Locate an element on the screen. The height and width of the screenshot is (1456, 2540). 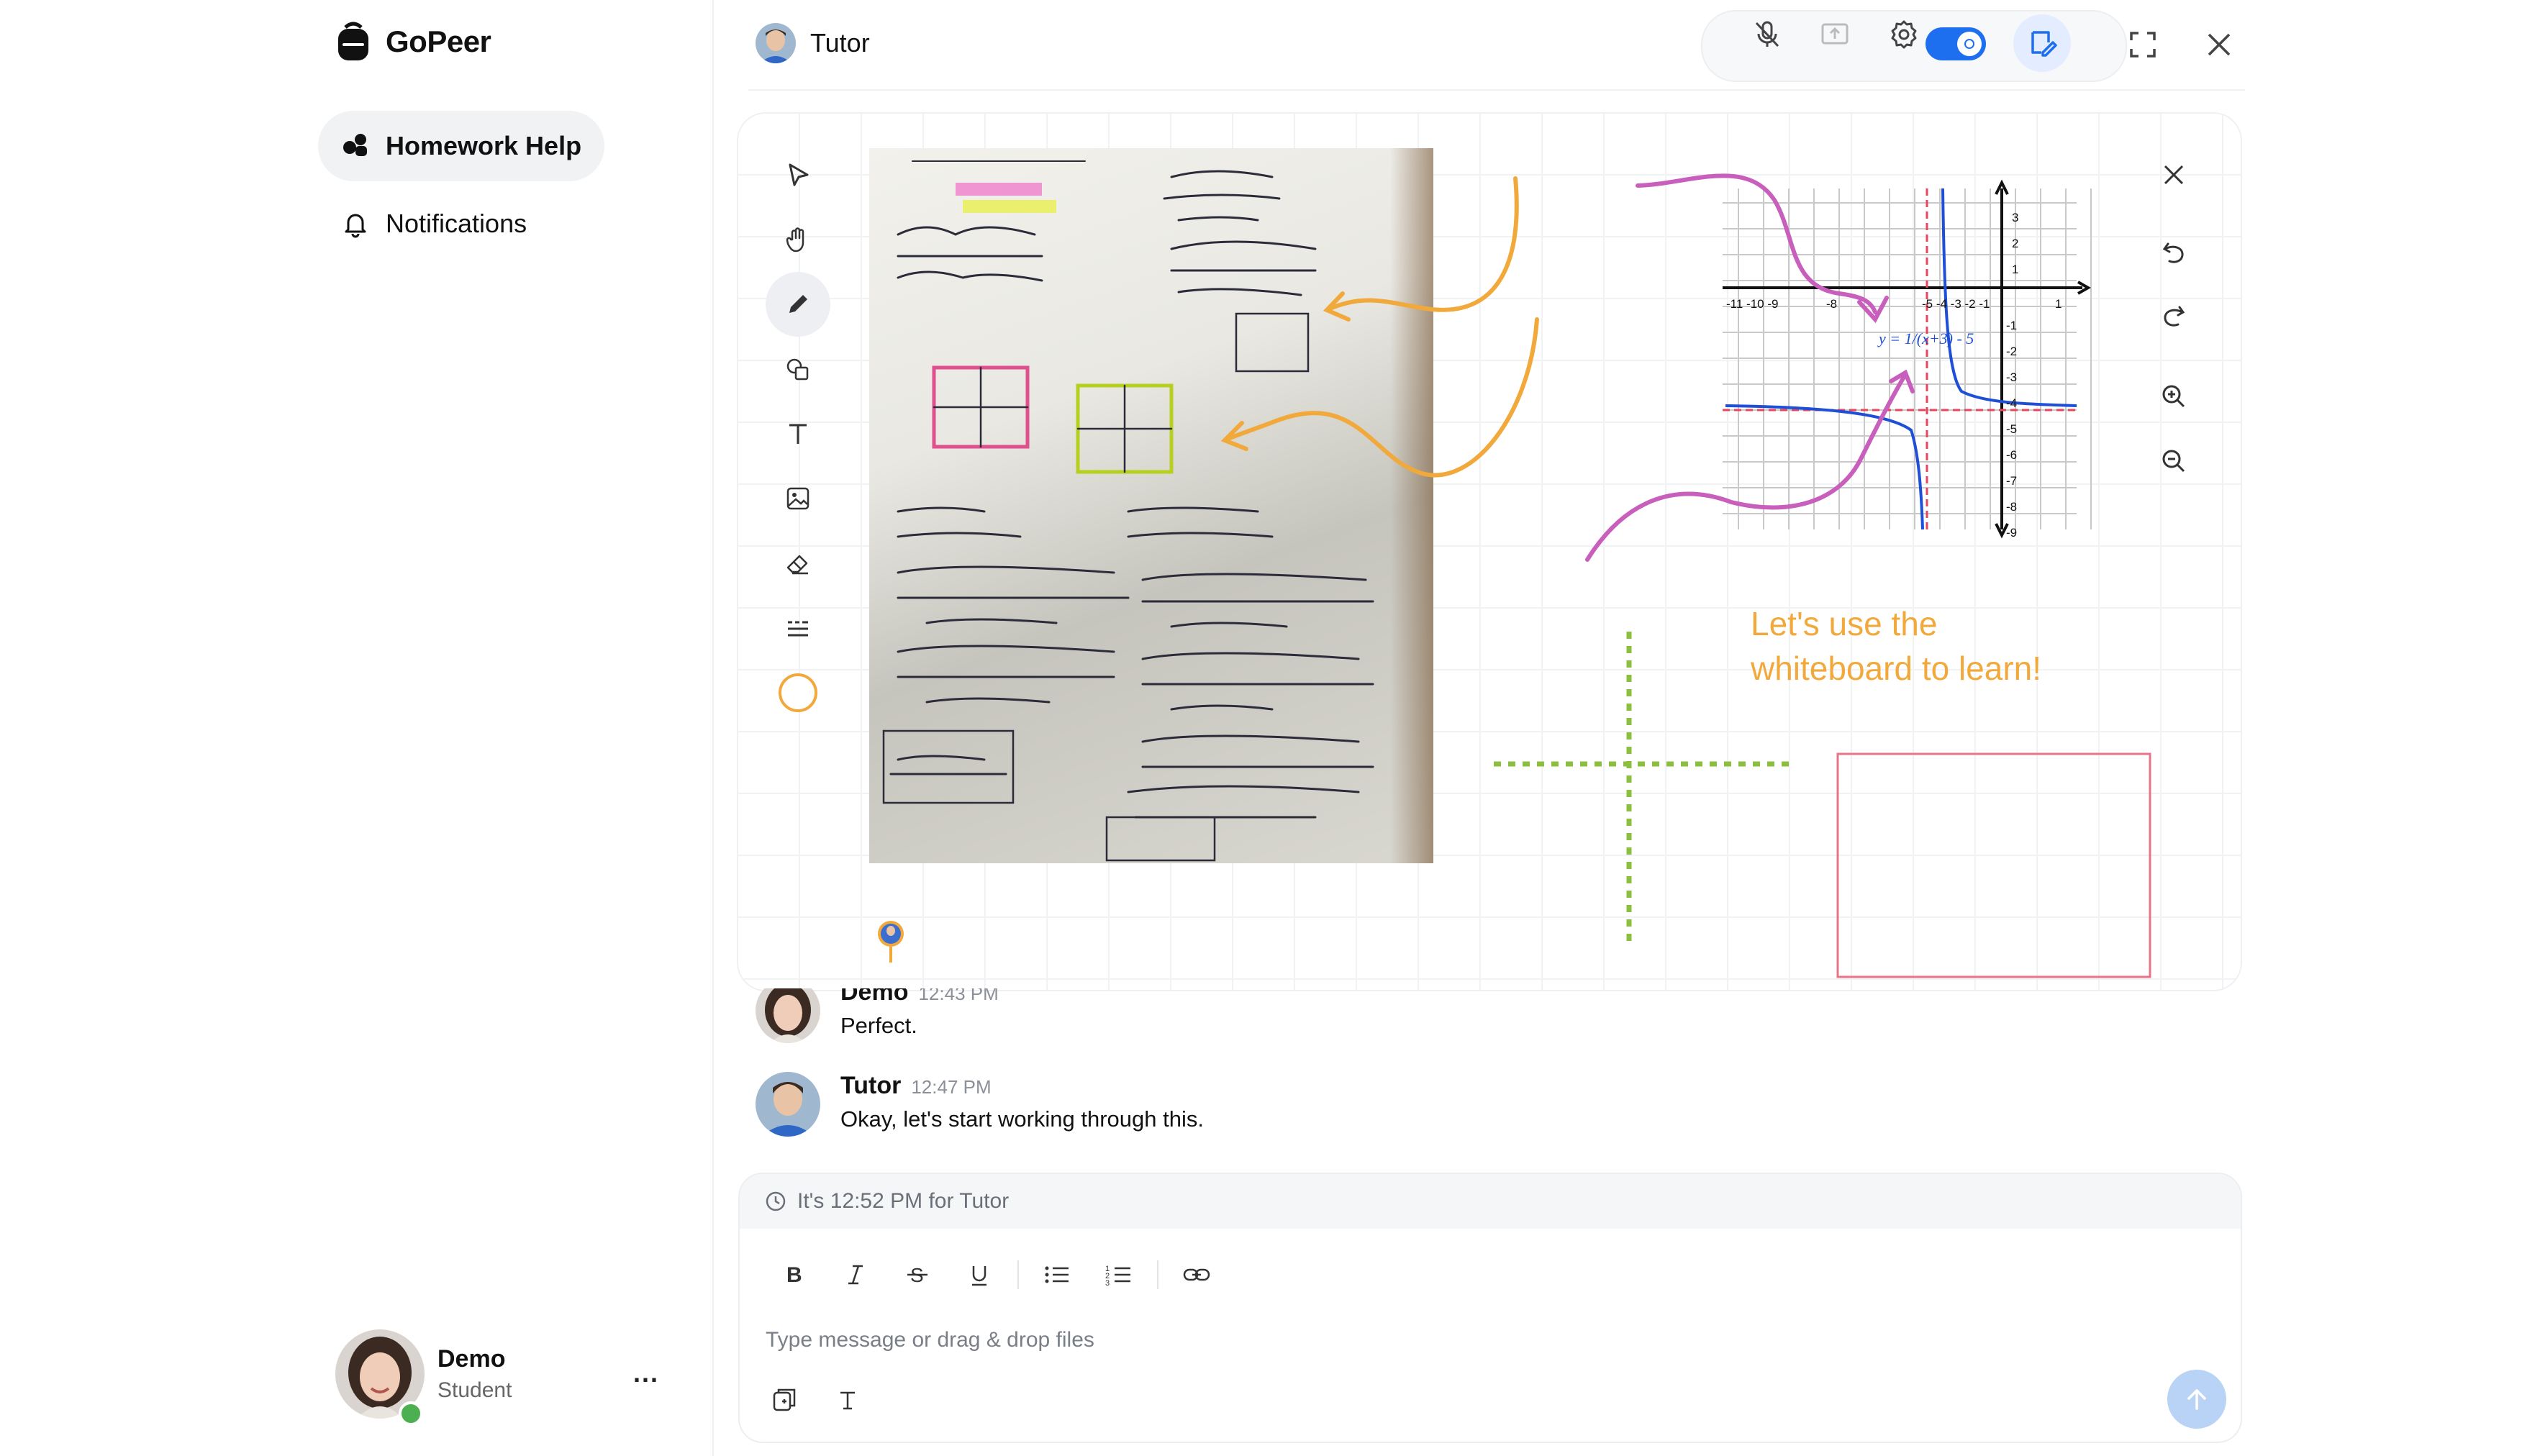
sidebar-item-label: Homework Help is located at coordinates (484, 145).